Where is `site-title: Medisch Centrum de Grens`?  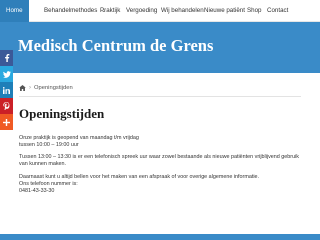 site-title: Medisch Centrum de Grens is located at coordinates (115, 46).